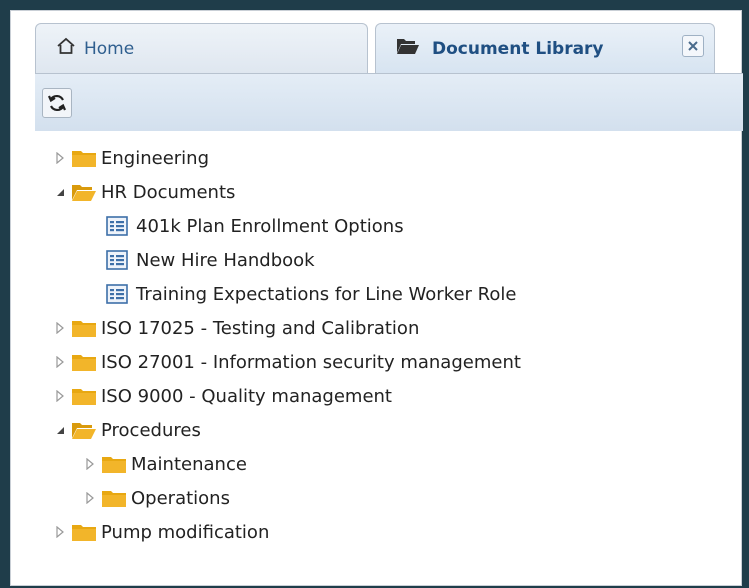 This screenshot has height=588, width=749. I want to click on tree-folder-item: HR Documents, so click(145, 192).